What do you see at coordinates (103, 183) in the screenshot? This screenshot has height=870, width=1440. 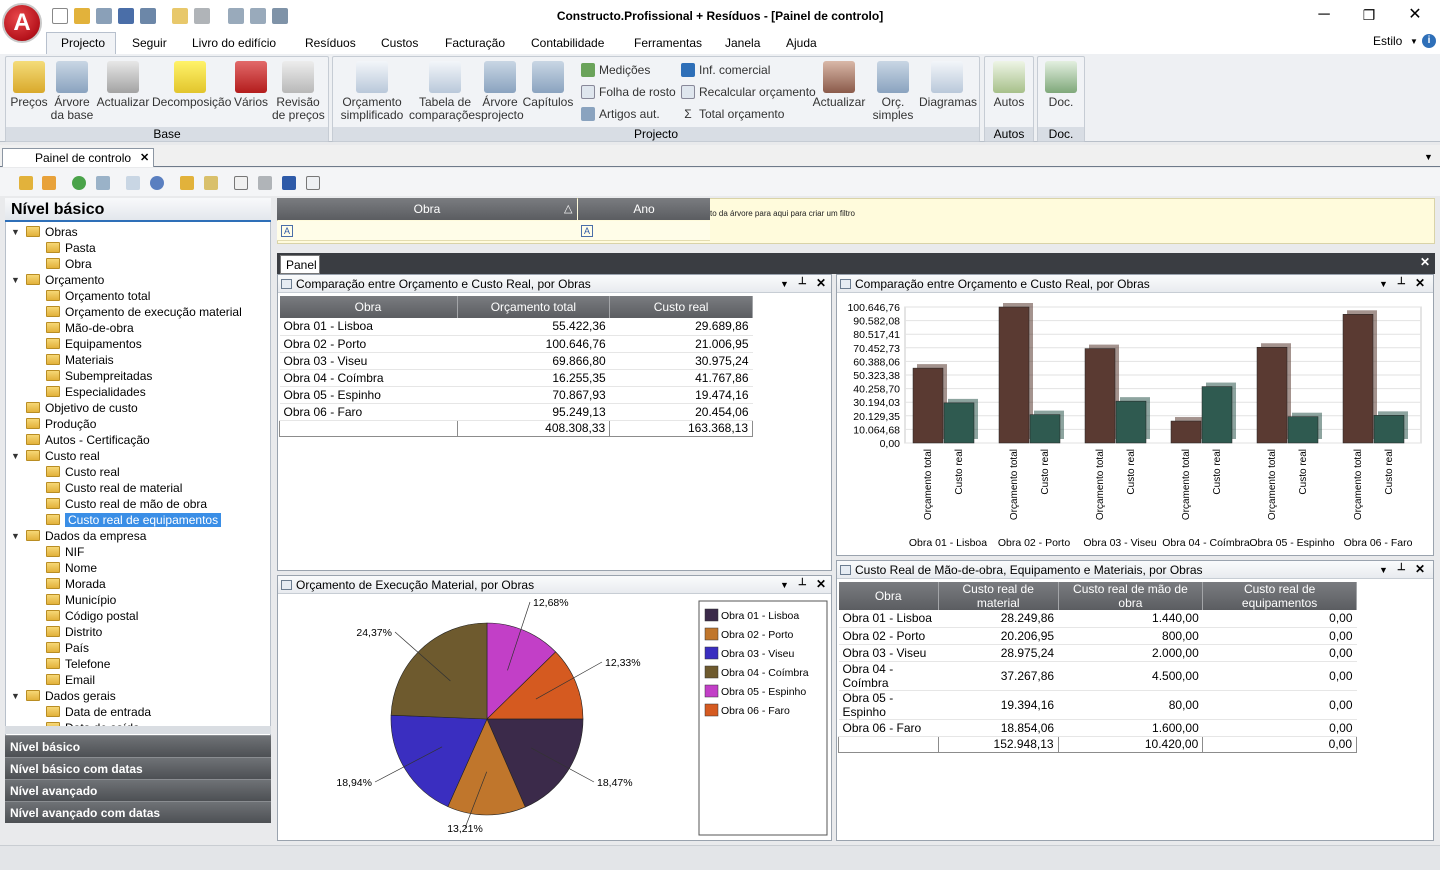 I see `table-add-icon` at bounding box center [103, 183].